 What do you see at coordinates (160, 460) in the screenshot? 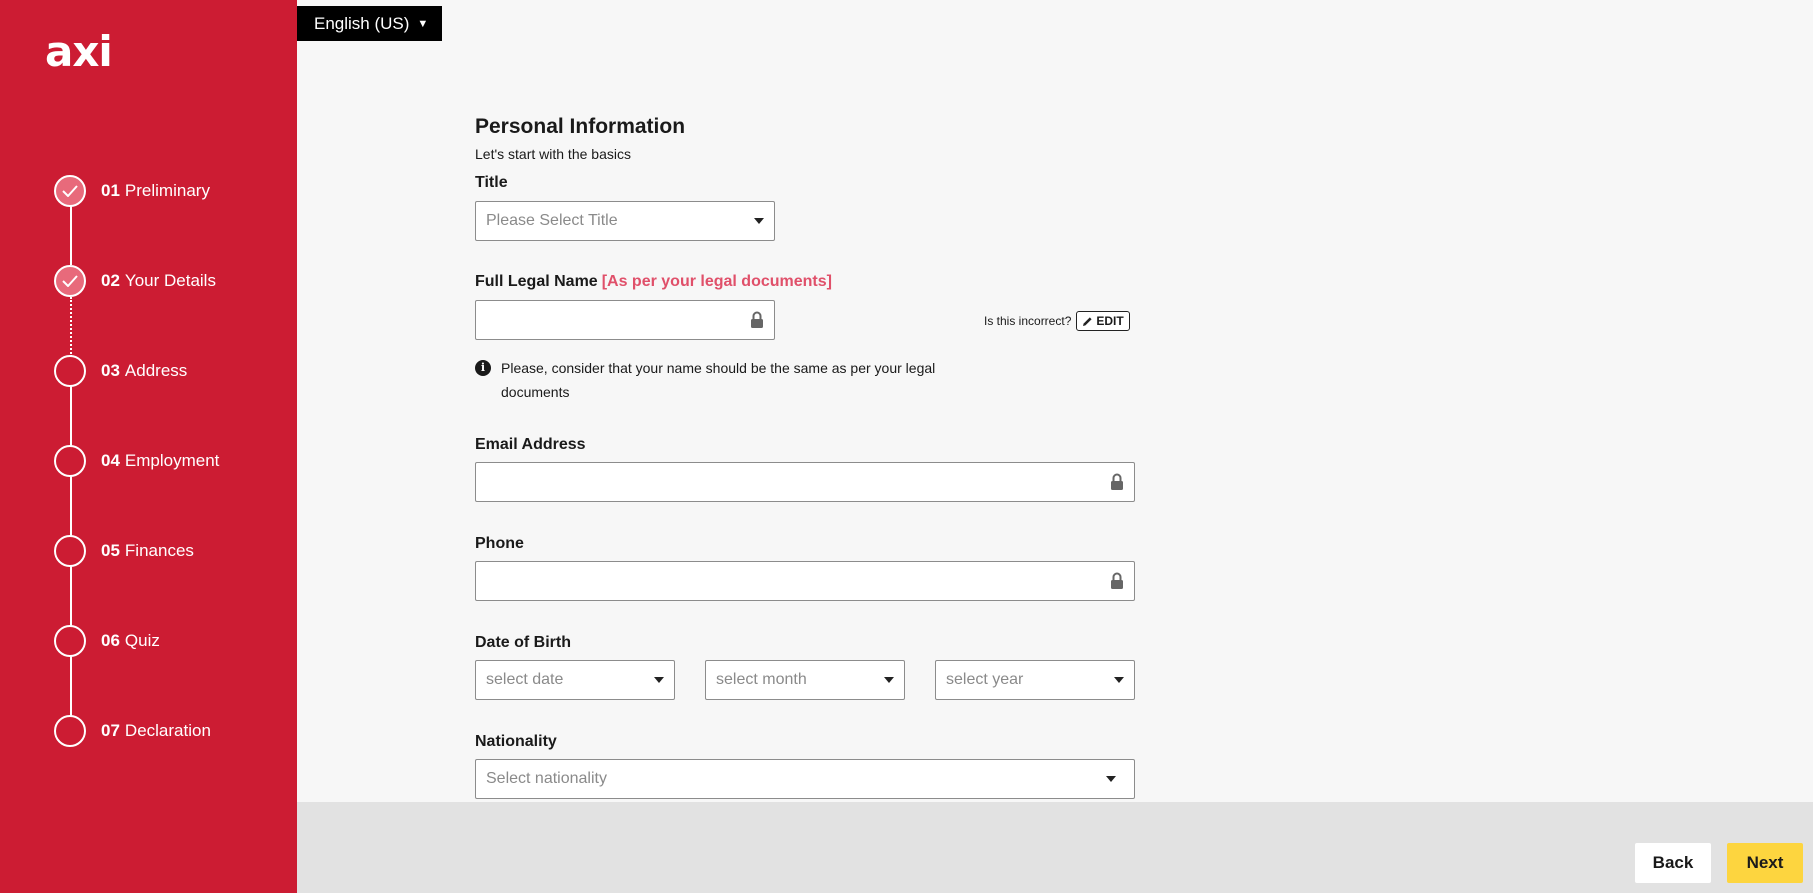
I see `step-label: 04 Employment` at bounding box center [160, 460].